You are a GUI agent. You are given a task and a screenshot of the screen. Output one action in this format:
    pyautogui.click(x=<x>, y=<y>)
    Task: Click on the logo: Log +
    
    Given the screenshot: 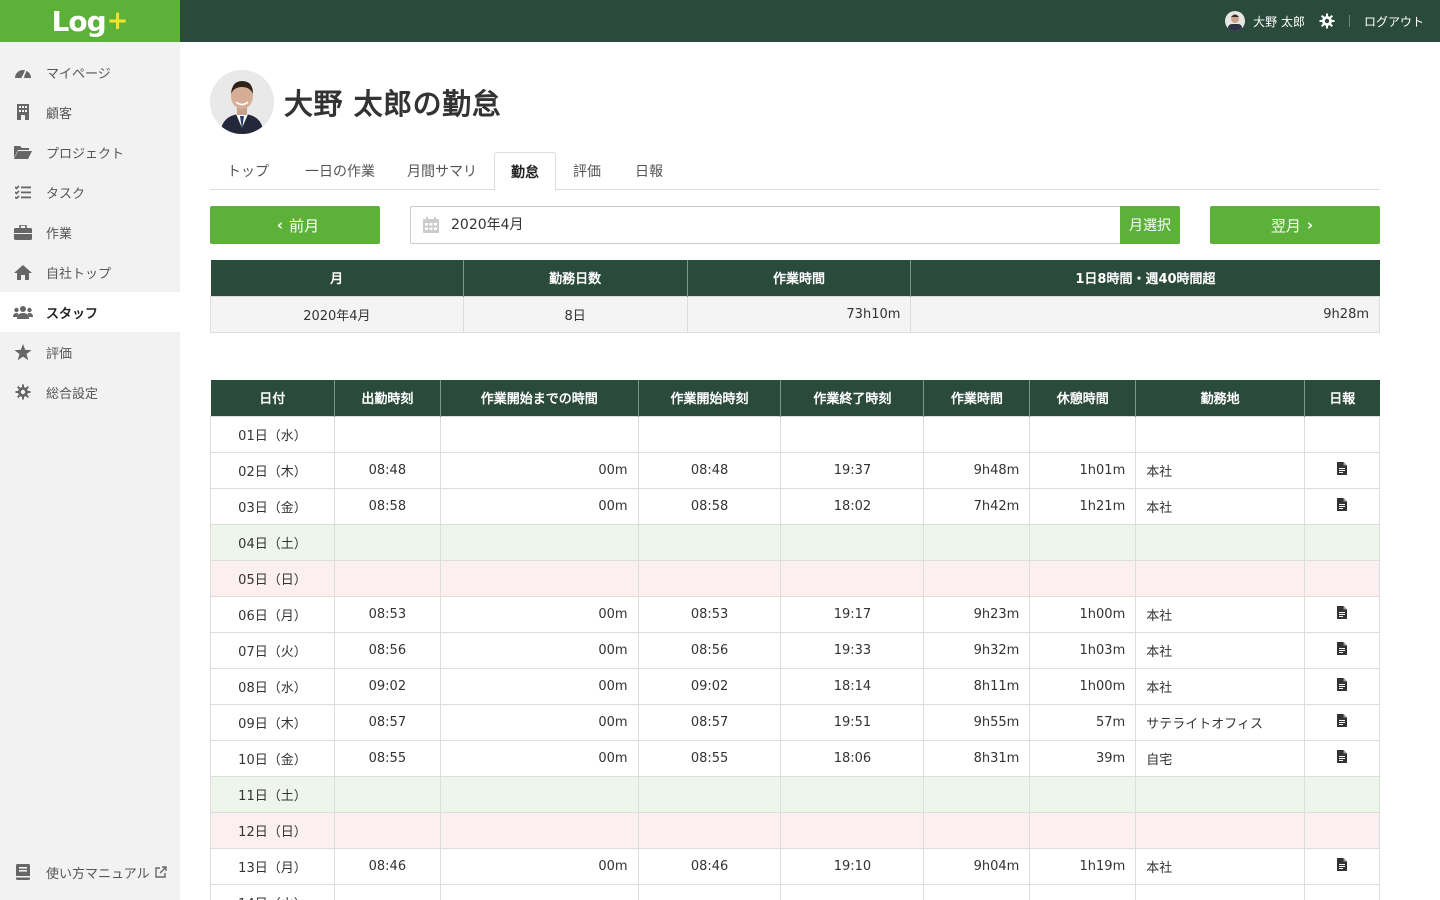 What is the action you would take?
    pyautogui.click(x=90, y=21)
    